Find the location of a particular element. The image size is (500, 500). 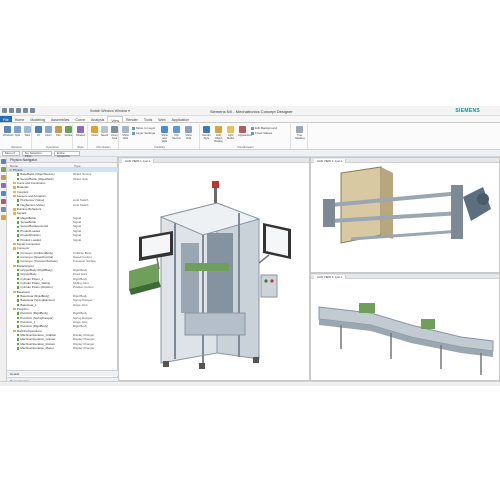

selection-filter-dropdown: No Selection Filter is located at coordinates (37, 154).